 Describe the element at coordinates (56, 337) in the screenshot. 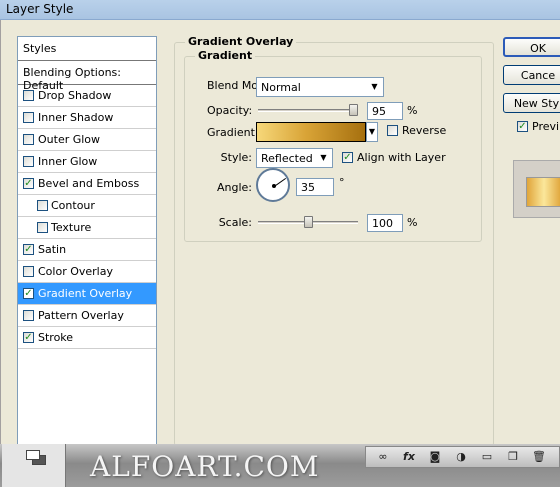

I see `style-item-label: Stroke` at that location.